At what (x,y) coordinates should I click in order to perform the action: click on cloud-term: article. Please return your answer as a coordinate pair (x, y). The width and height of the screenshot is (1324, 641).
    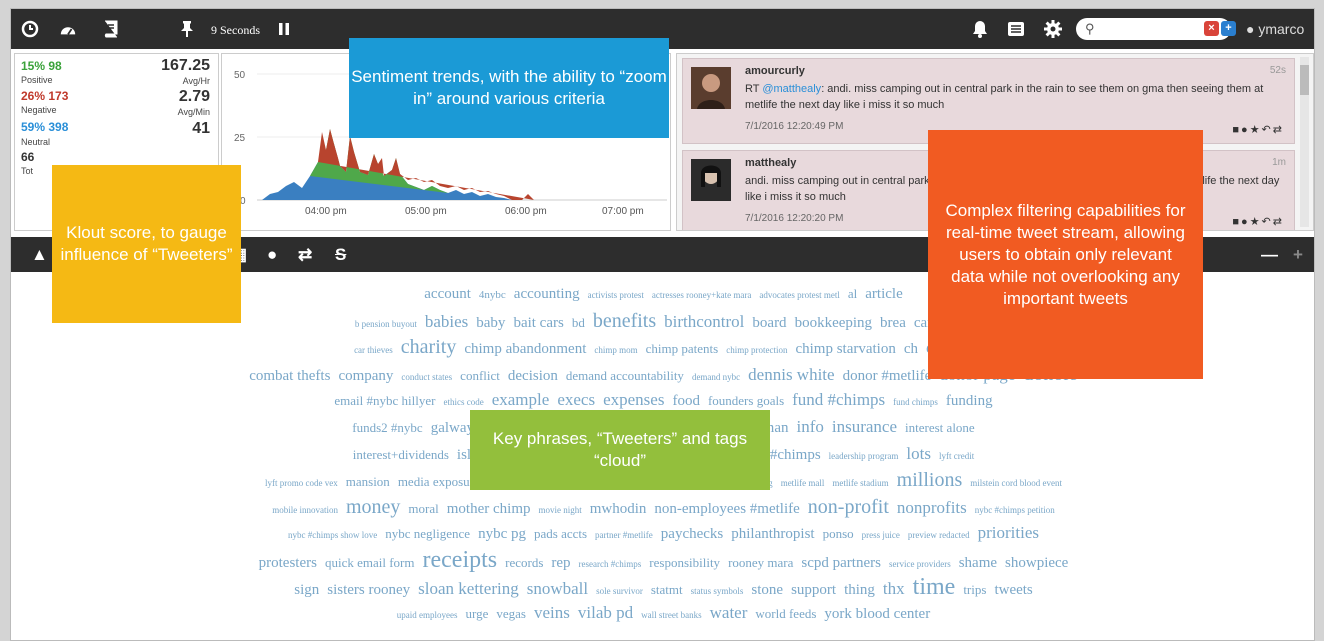
    Looking at the image, I should click on (883, 294).